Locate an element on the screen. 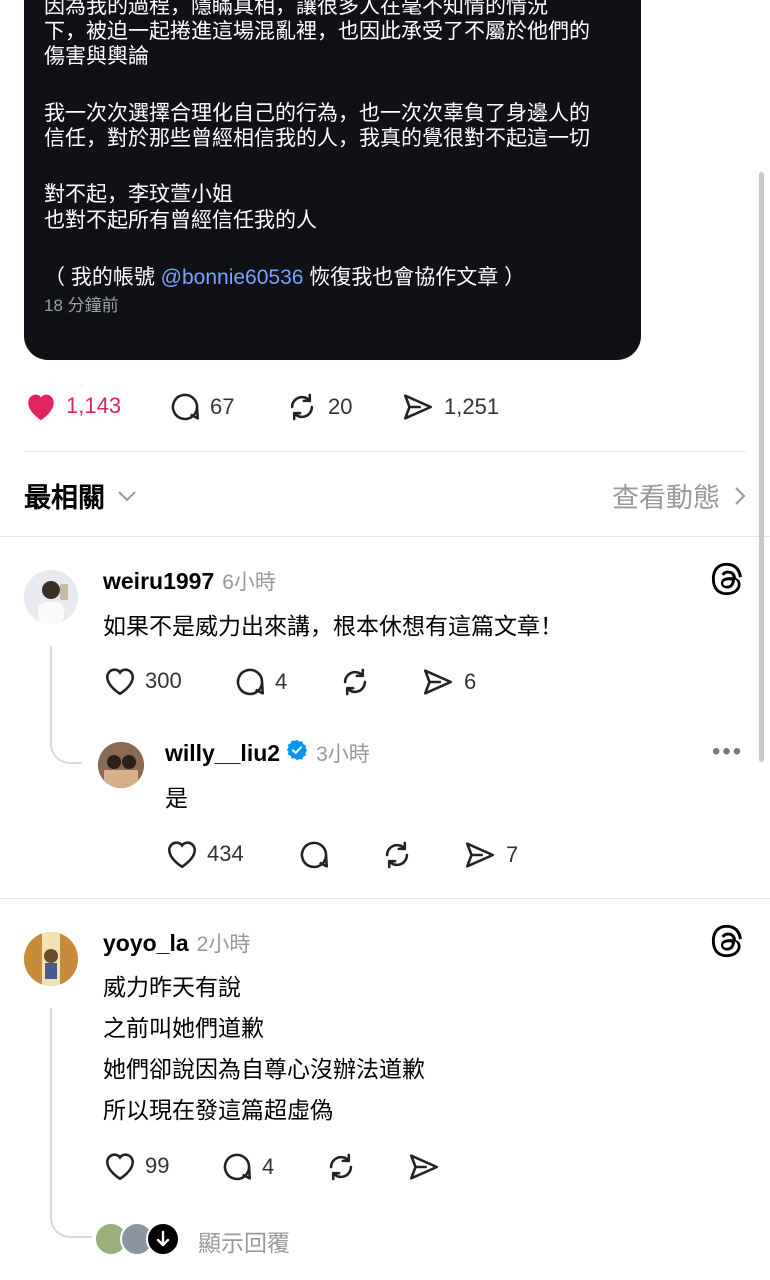 This screenshot has width=770, height=1280. post-text-line: 傷害與輿論 is located at coordinates (96, 56).